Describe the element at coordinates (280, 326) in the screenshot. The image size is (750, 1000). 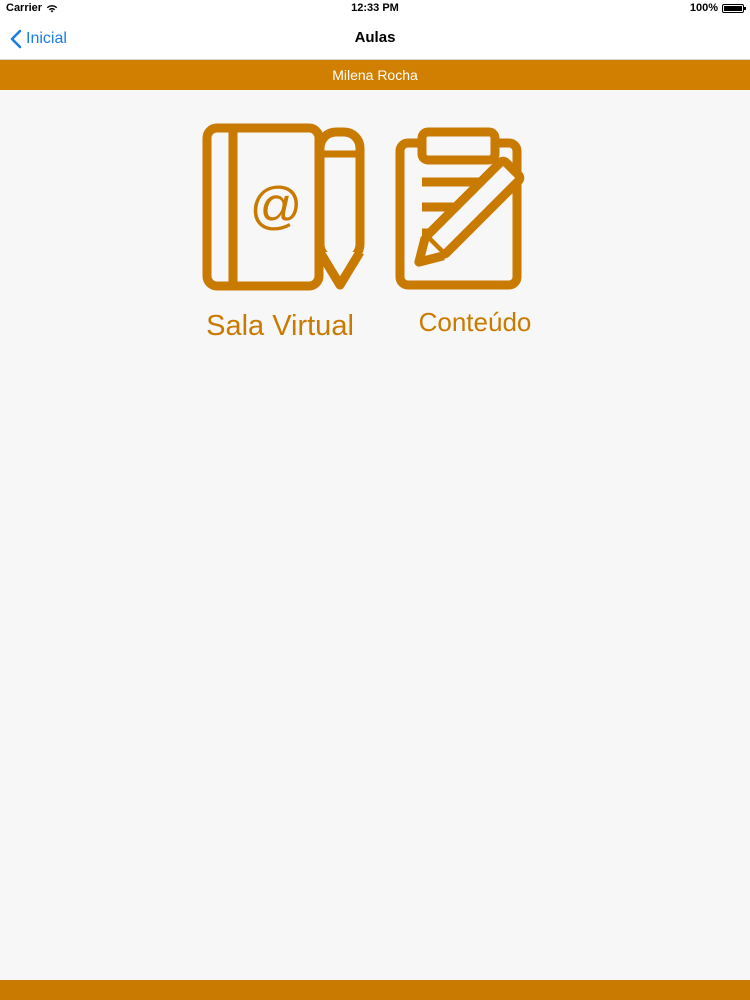
I see `sala-virtual-label: Sala Virtual` at that location.